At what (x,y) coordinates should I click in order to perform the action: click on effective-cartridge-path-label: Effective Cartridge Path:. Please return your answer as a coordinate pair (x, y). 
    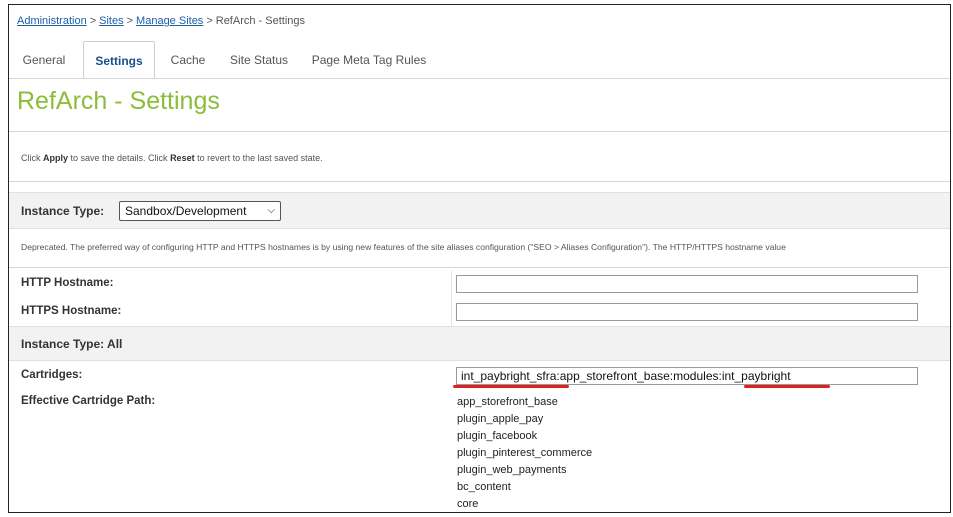
    Looking at the image, I should click on (88, 401).